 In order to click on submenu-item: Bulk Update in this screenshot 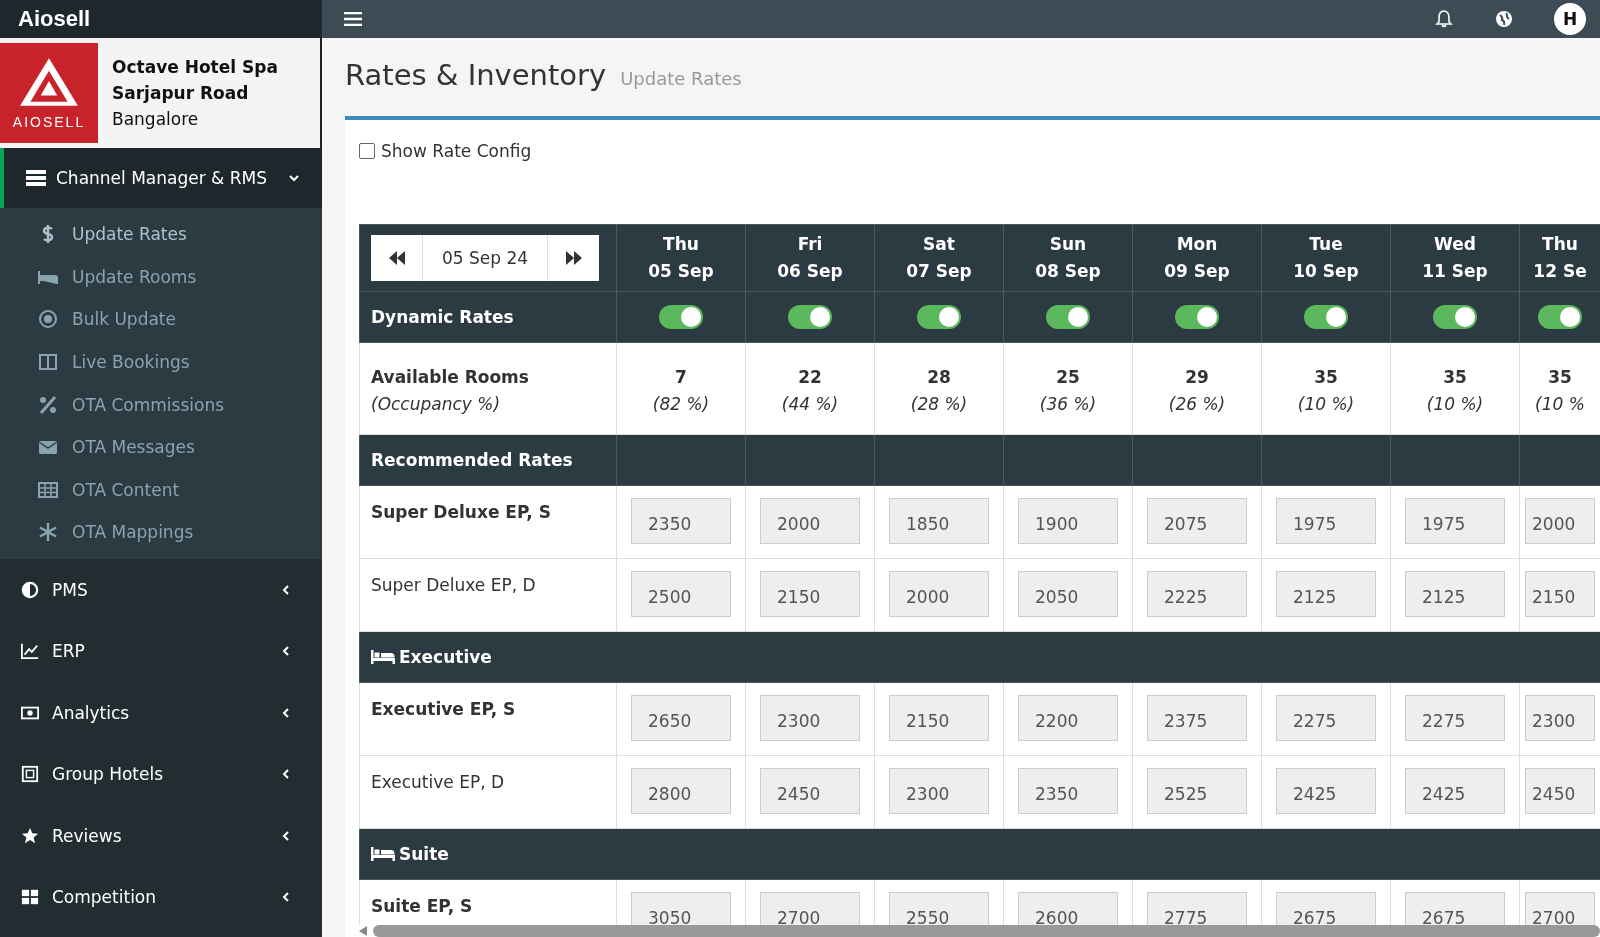, I will do `click(161, 319)`.